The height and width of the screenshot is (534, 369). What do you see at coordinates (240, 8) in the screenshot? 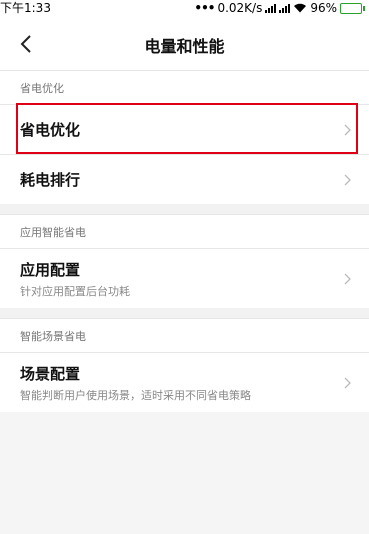
I see `net-speed: 0.02K/s` at bounding box center [240, 8].